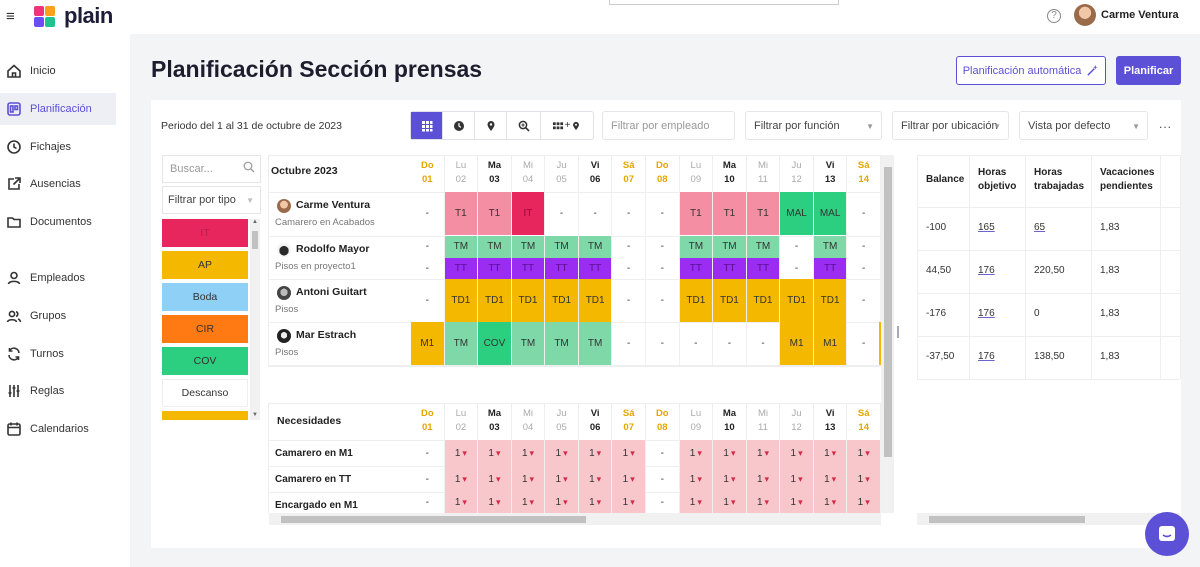  What do you see at coordinates (58, 147) in the screenshot?
I see `sidebar-item-fichajes: Fichajes` at bounding box center [58, 147].